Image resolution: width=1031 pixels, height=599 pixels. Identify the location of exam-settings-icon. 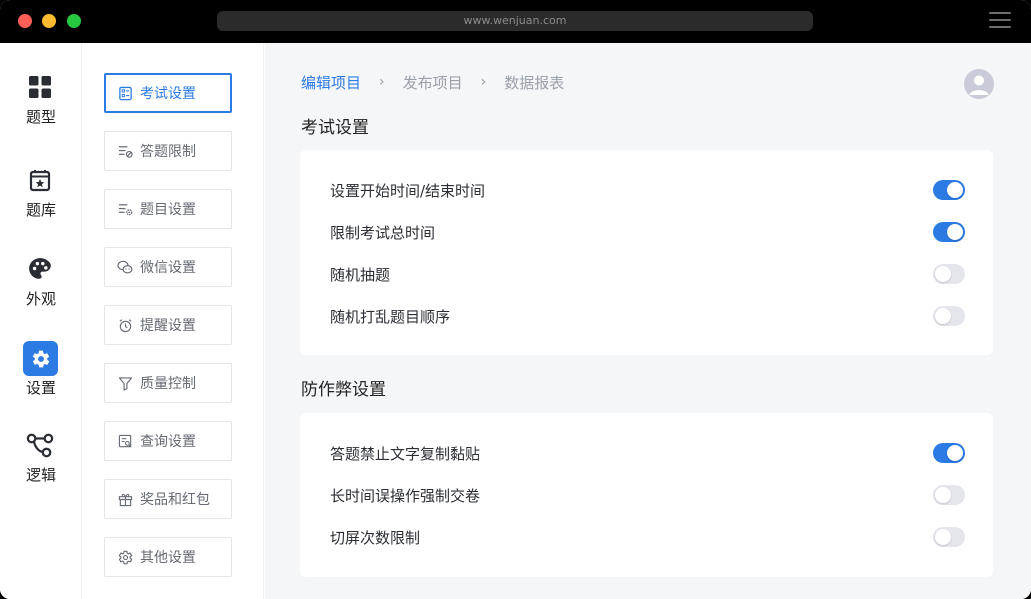
(125, 93).